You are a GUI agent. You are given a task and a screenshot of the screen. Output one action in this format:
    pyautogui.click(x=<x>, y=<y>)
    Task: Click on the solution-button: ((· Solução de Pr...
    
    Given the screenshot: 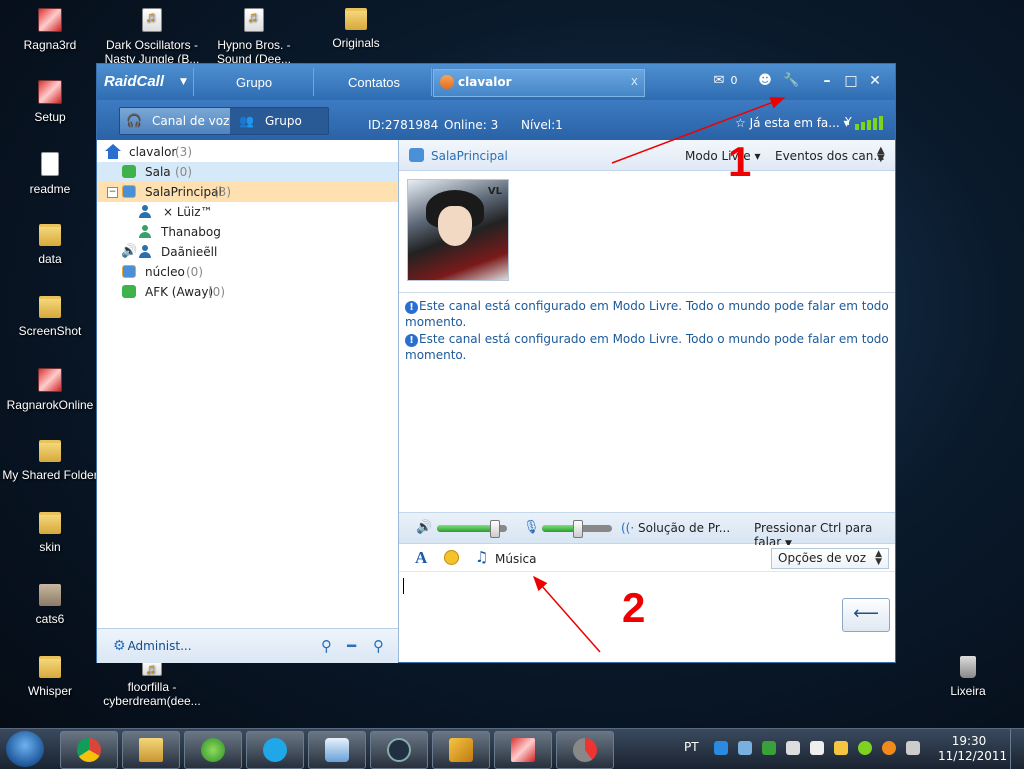 What is the action you would take?
    pyautogui.click(x=675, y=528)
    